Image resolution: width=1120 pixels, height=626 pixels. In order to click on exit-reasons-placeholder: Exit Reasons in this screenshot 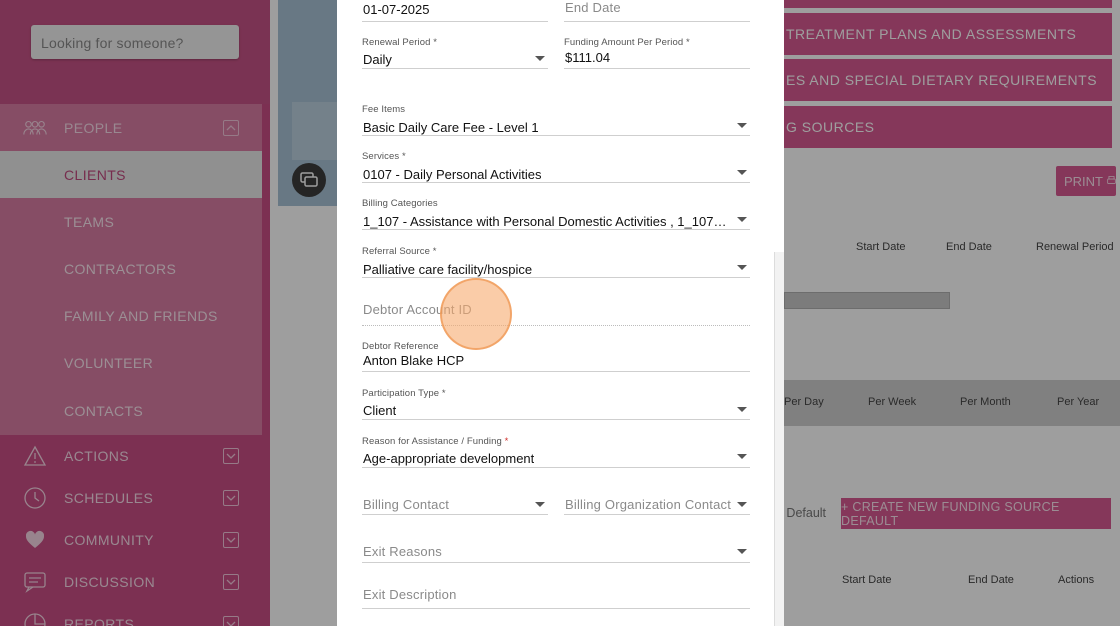, I will do `click(402, 551)`.